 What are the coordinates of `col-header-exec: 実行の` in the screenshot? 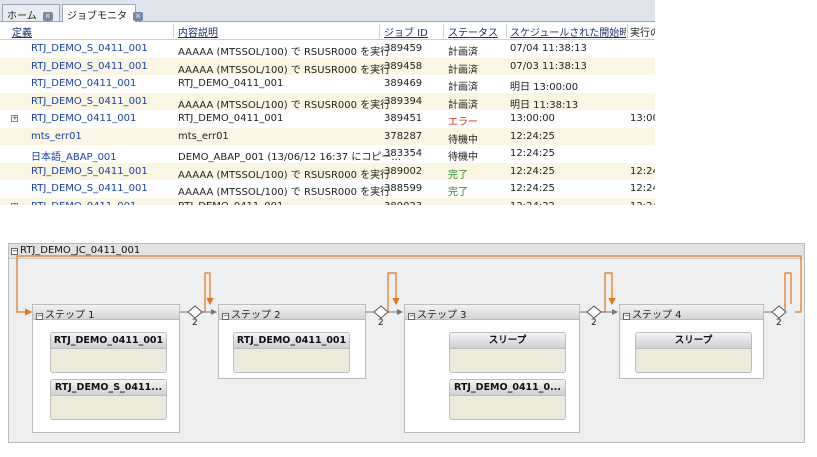 It's located at (642, 31).